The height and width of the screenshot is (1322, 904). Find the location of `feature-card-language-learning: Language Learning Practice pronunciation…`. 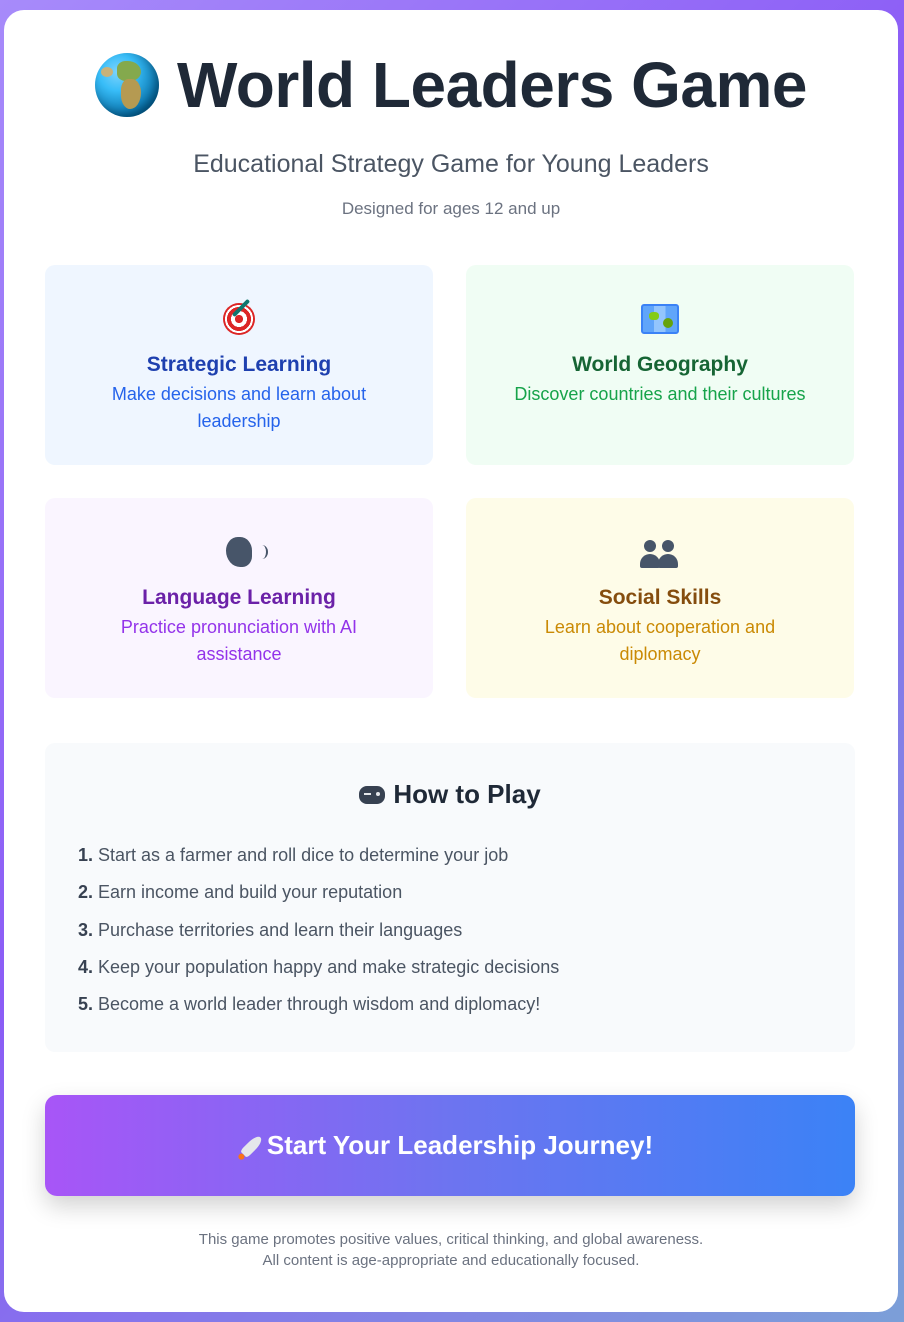

feature-card-language-learning: Language Learning Practice pronunciation… is located at coordinates (239, 598).